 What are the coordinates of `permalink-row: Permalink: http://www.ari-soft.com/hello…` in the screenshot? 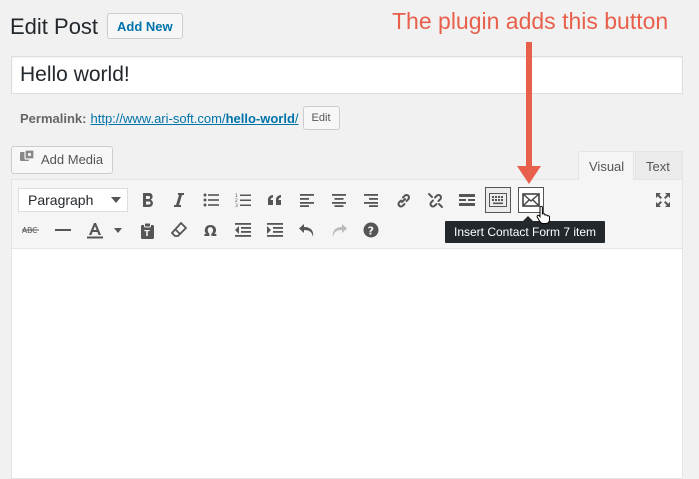 It's located at (180, 118).